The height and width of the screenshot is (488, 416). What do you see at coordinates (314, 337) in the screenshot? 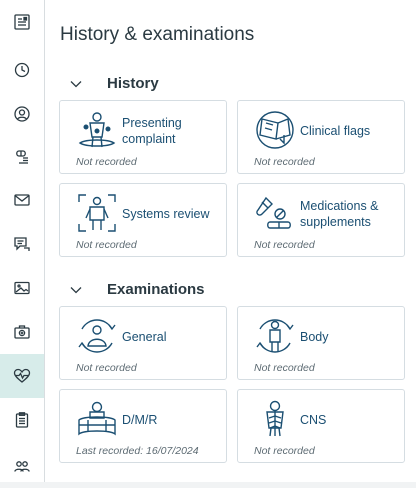
I see `card-label: Body` at bounding box center [314, 337].